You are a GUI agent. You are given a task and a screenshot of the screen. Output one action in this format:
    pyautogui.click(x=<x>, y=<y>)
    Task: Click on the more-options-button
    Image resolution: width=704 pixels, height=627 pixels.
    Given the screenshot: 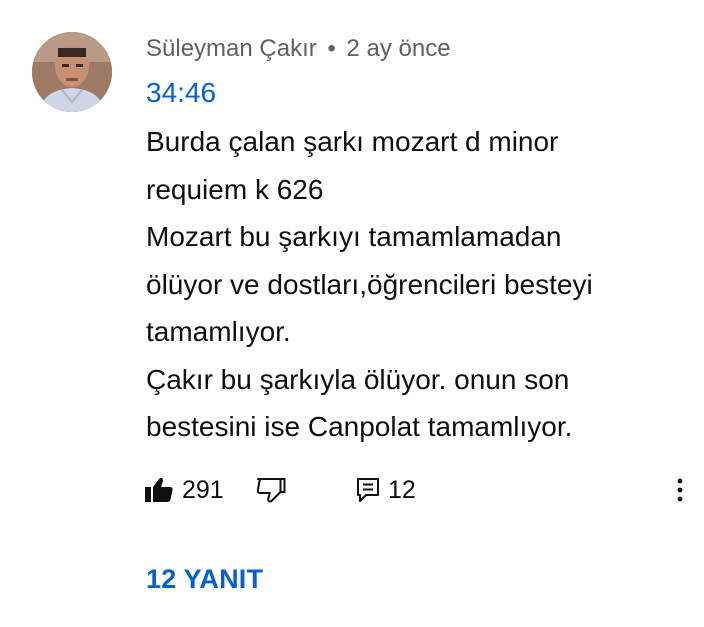 What is the action you would take?
    pyautogui.click(x=680, y=490)
    